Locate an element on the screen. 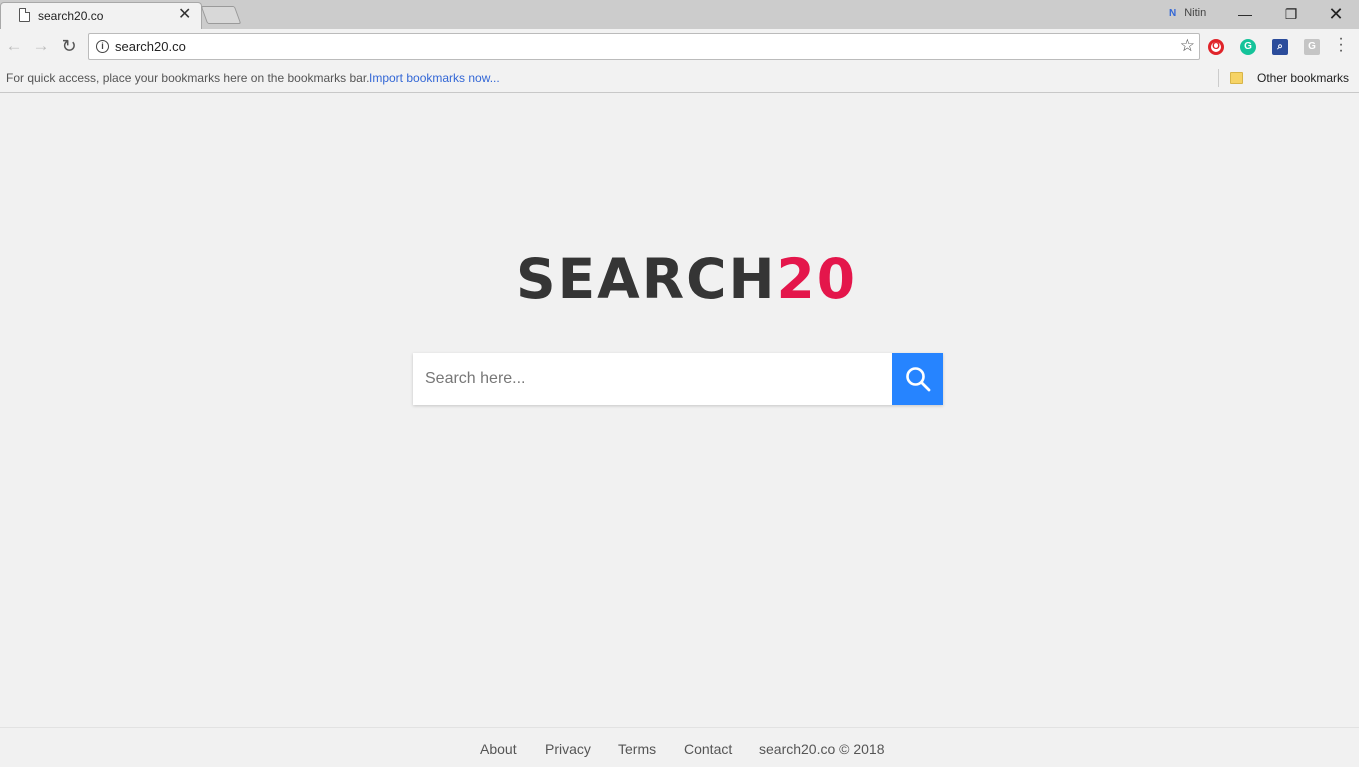 This screenshot has height=767, width=1359. search-box is located at coordinates (678, 379).